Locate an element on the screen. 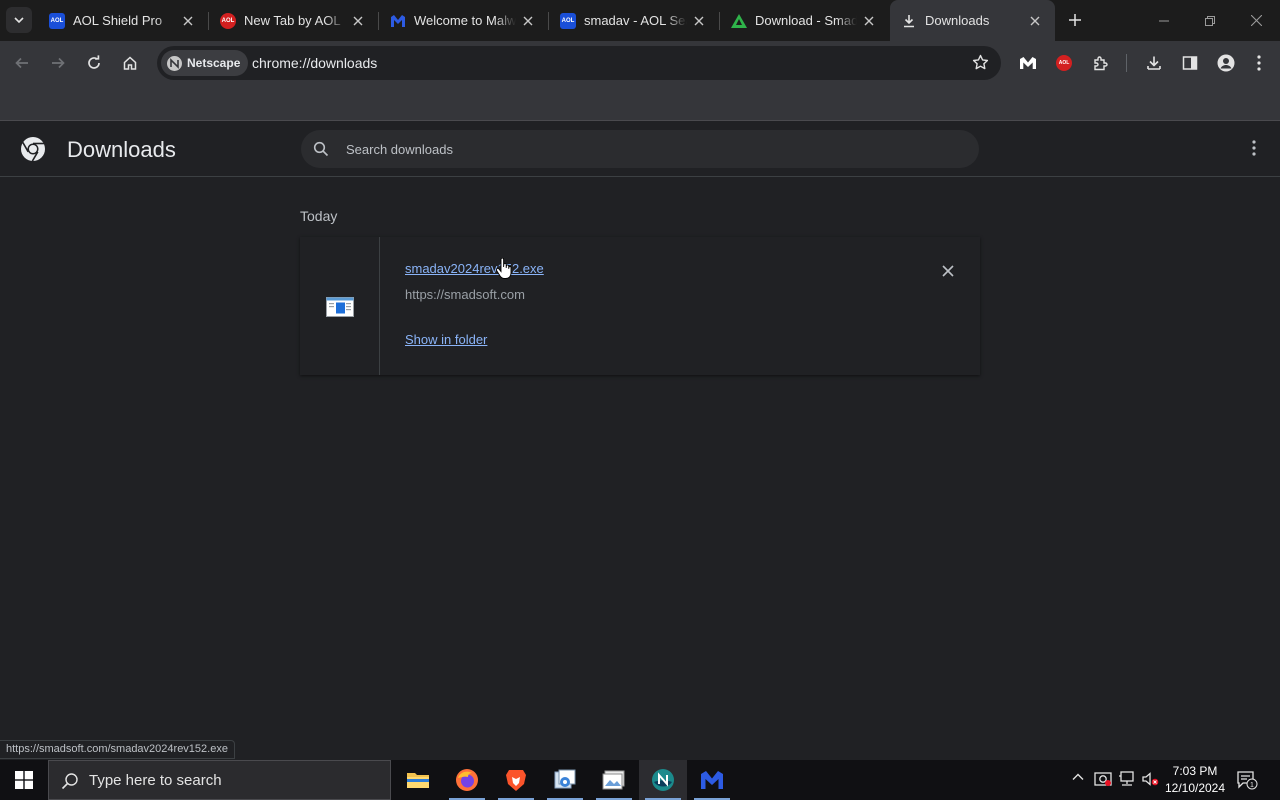 This screenshot has width=1280, height=800. download-item-icon-column is located at coordinates (340, 306).